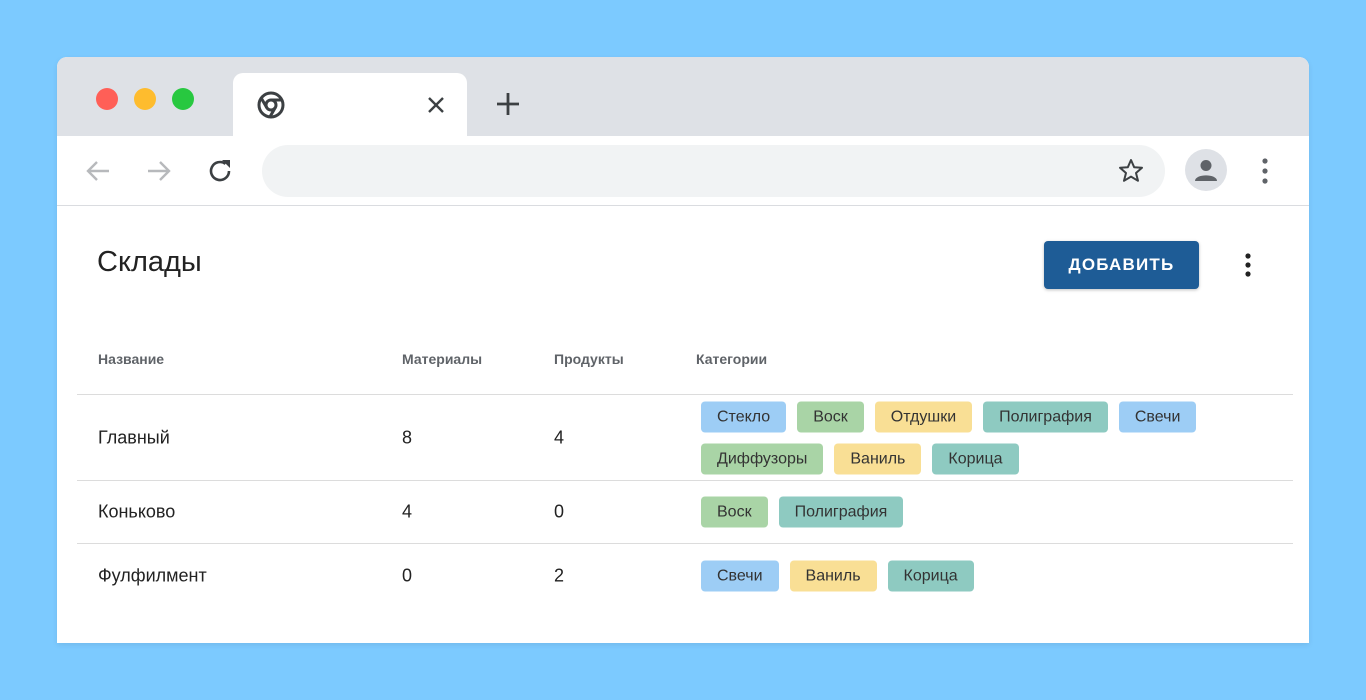  I want to click on address-bar, so click(713, 171).